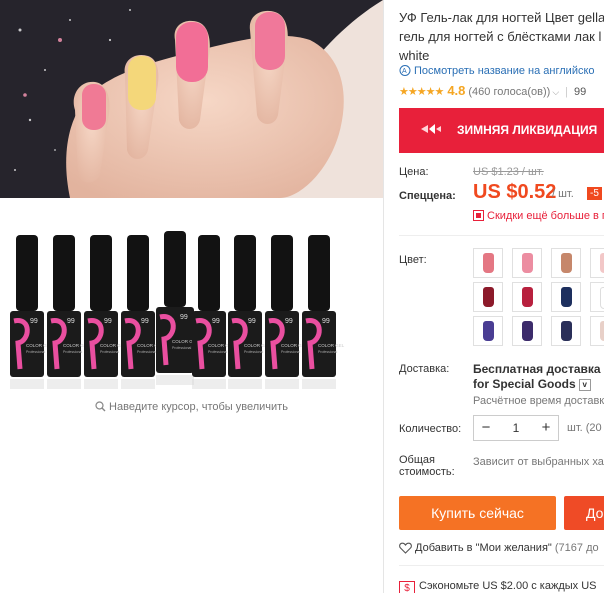 The image size is (604, 593). I want to click on translate-link: A Посмотреть название на английско, so click(497, 71).